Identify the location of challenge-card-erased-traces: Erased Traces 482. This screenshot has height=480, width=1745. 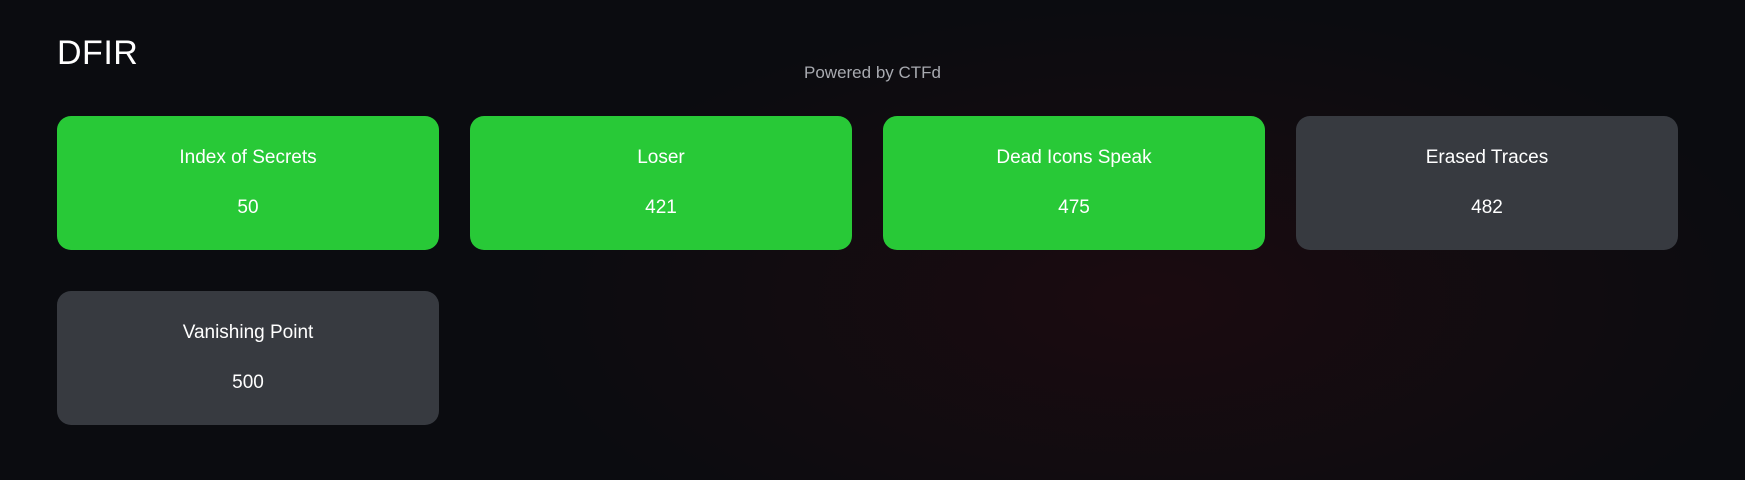
(1487, 183).